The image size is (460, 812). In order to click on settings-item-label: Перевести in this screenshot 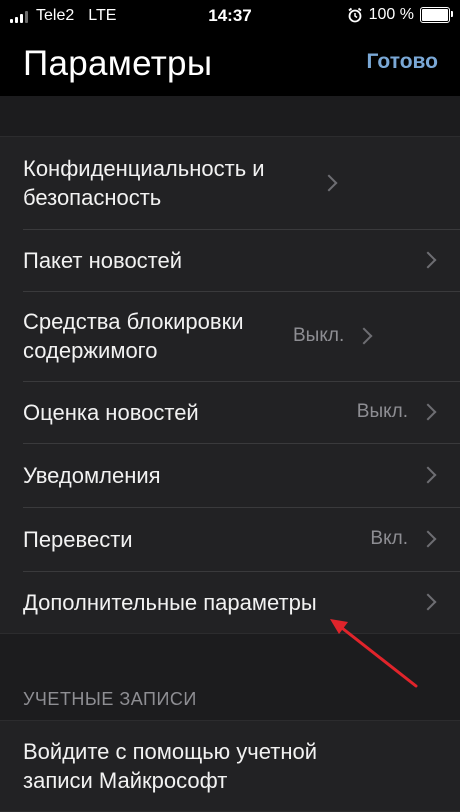, I will do `click(78, 539)`.